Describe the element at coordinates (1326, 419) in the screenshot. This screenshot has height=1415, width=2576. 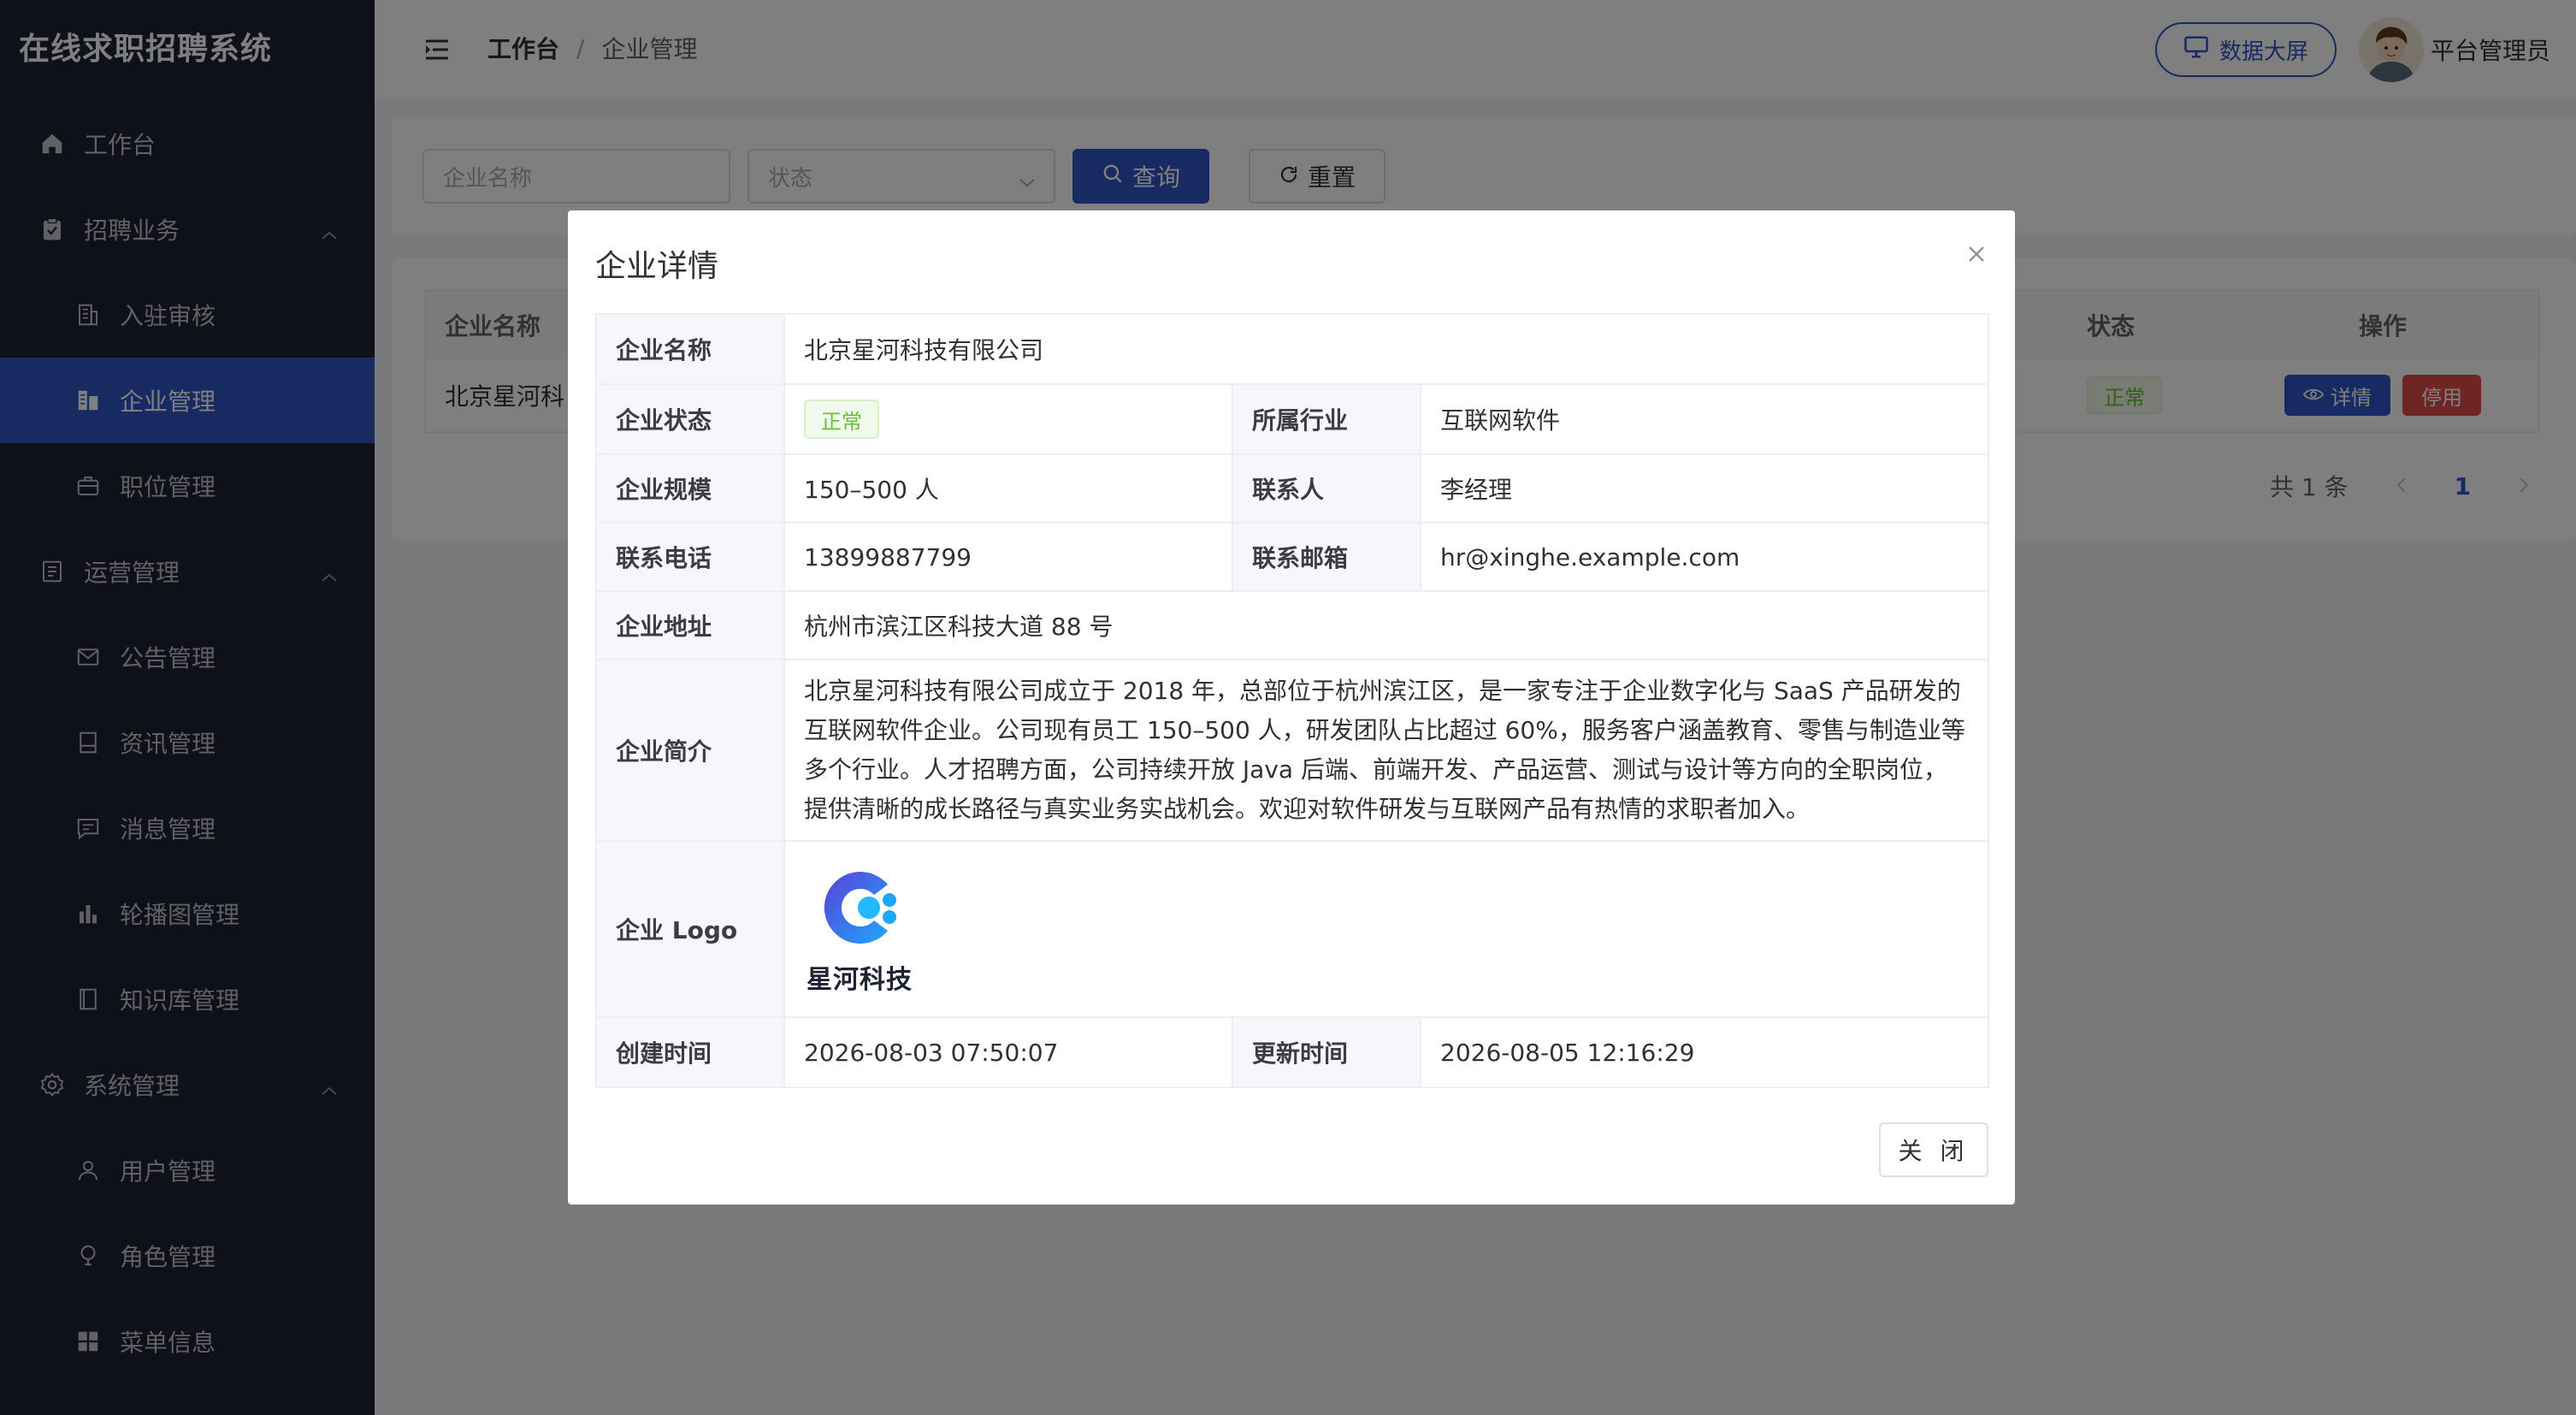
I see `label-industry: 所属行业` at that location.